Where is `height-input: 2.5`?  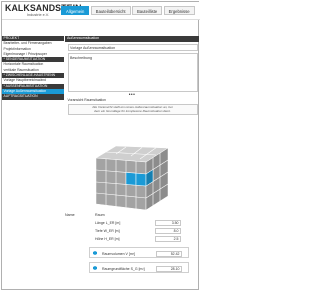 height-input: 2.5 is located at coordinates (168, 239).